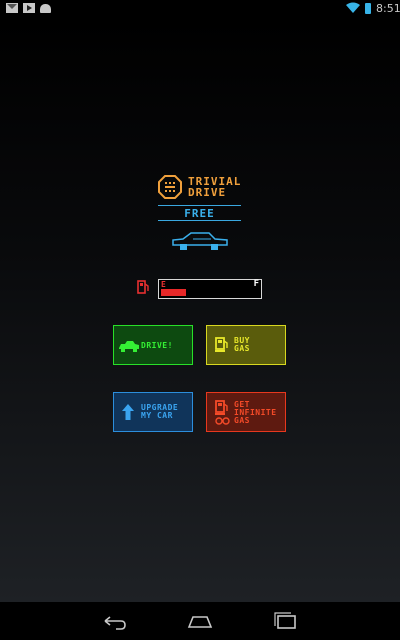 This screenshot has width=400, height=640. I want to click on wifi-icon, so click(353, 7).